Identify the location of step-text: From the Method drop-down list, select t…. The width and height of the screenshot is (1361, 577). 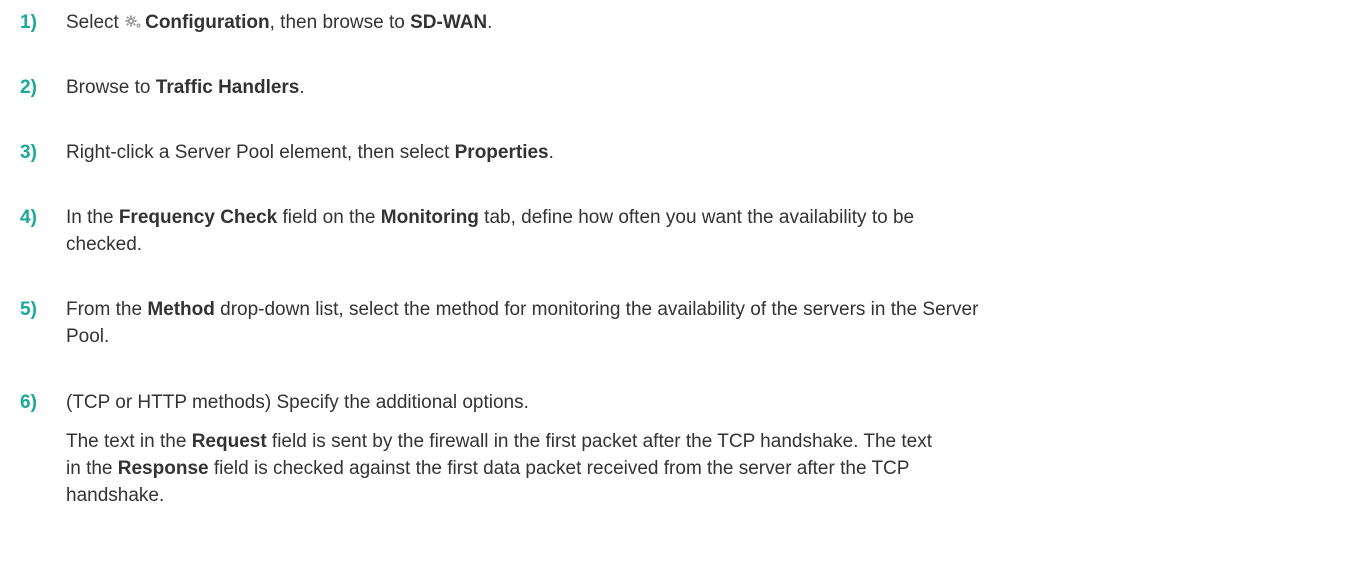
(706, 323).